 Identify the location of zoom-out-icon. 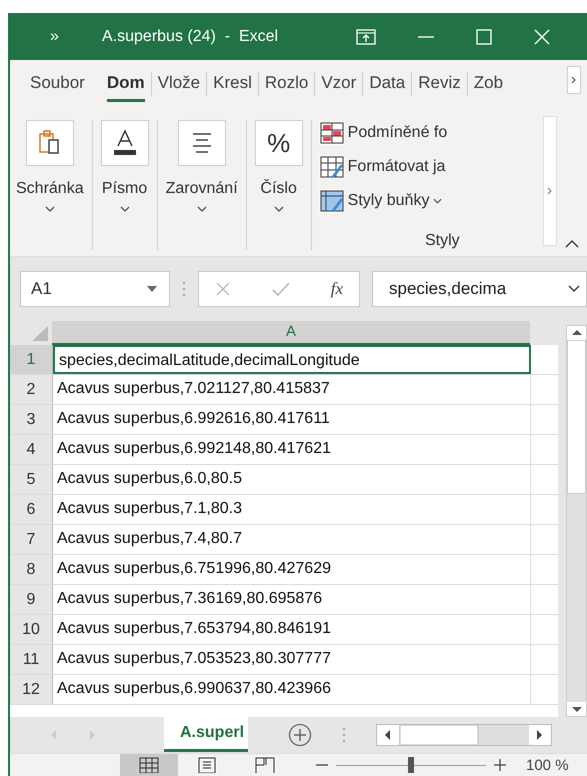
(322, 765).